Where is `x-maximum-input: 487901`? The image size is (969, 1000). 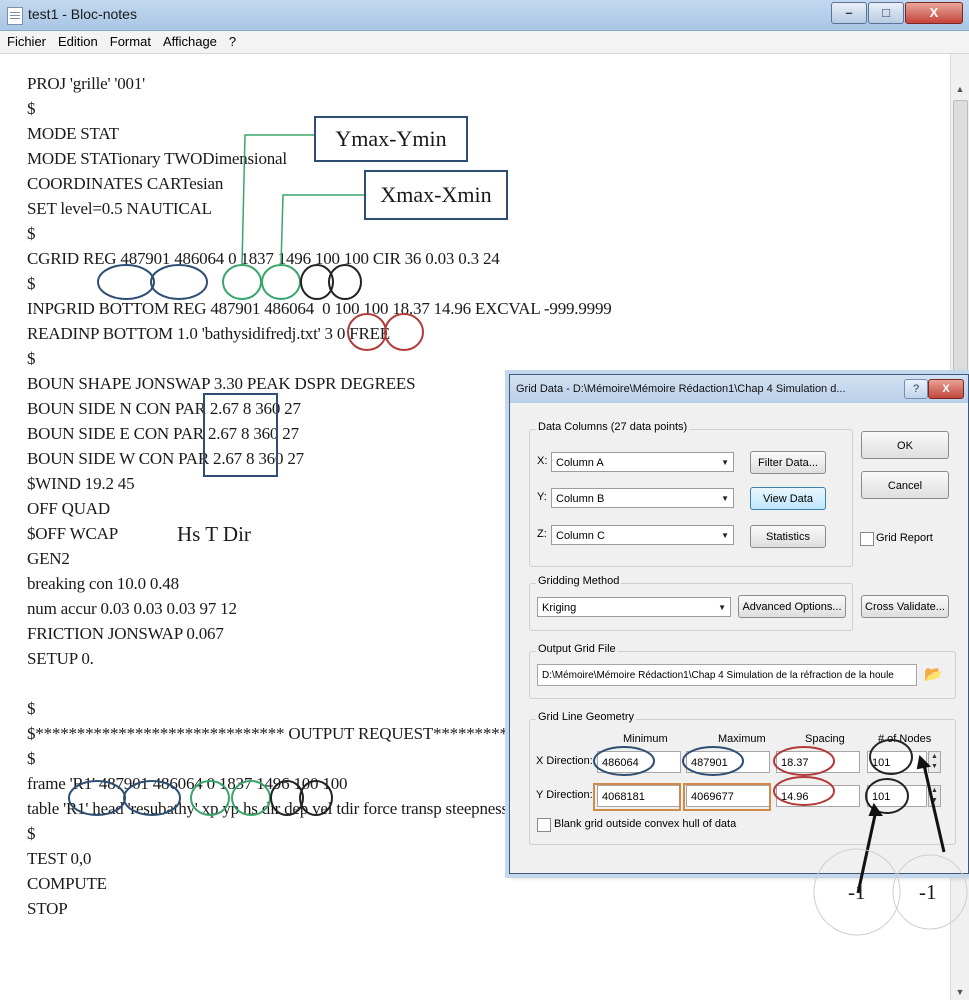 x-maximum-input: 487901 is located at coordinates (728, 762).